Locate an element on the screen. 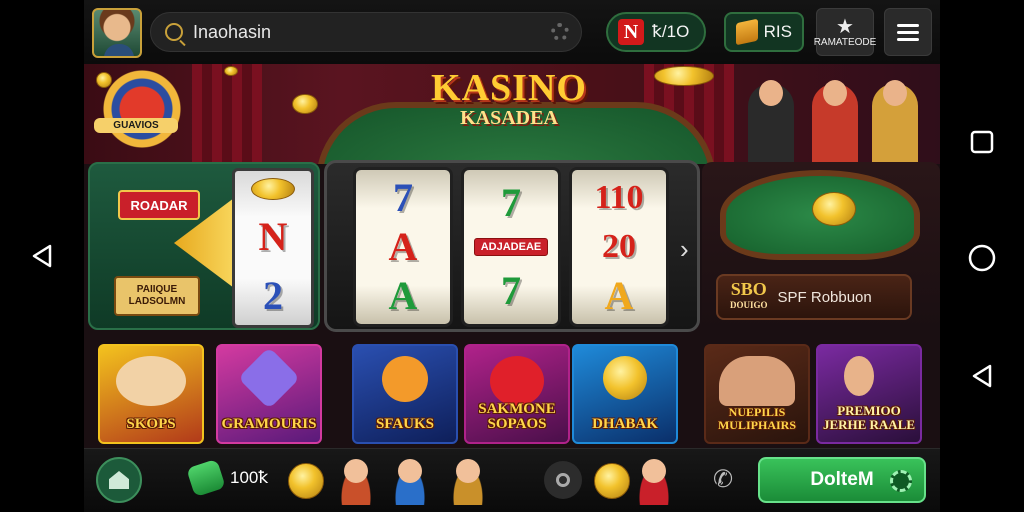 This screenshot has width=1024, height=512. cta-label: DolteM is located at coordinates (842, 479).